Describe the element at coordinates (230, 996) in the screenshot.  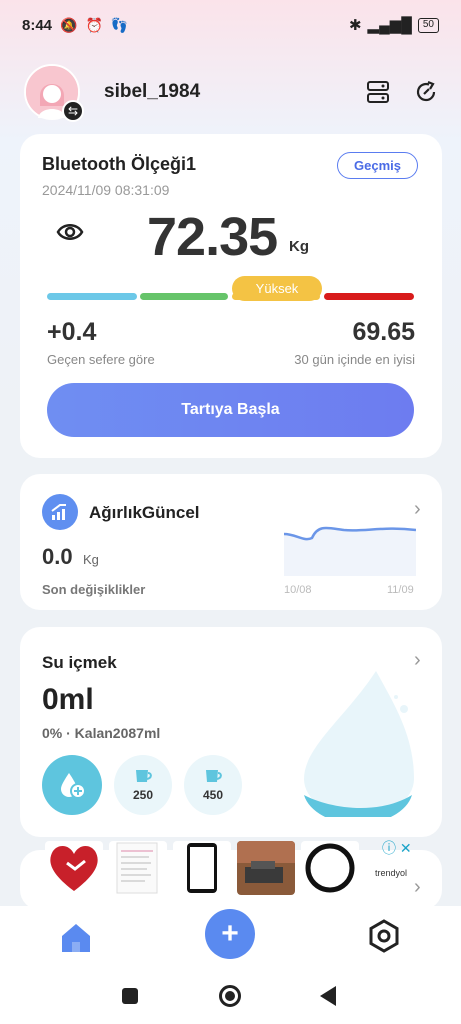
I see `system-home-icon` at that location.